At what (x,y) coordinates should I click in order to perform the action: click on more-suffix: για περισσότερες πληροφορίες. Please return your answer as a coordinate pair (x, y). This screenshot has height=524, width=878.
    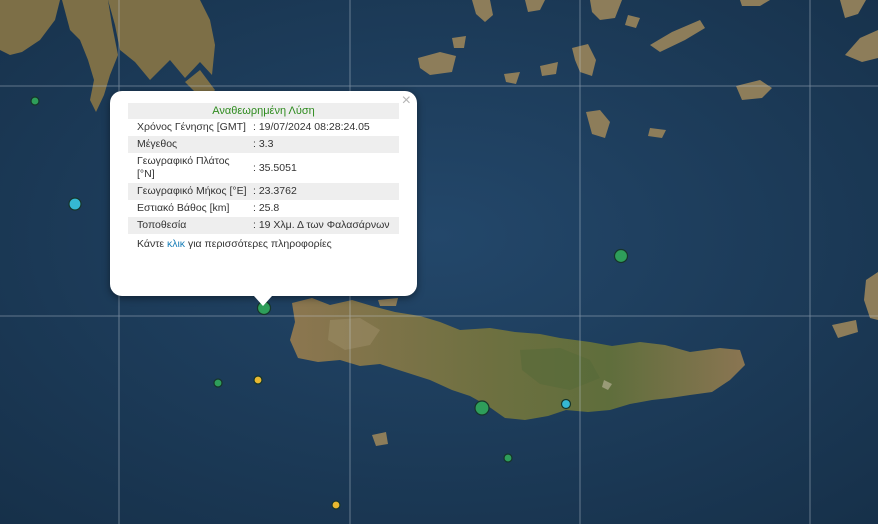
    Looking at the image, I should click on (259, 244).